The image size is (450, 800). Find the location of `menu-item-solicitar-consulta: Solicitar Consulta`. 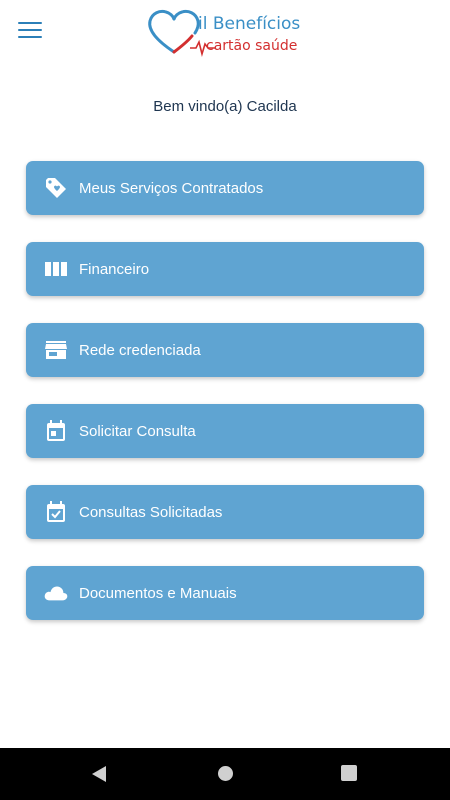

menu-item-solicitar-consulta: Solicitar Consulta is located at coordinates (225, 431).